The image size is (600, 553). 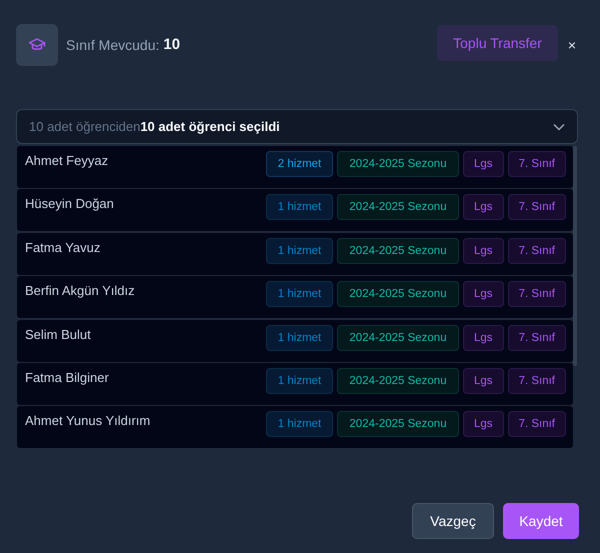 I want to click on student-name: Ahmet Yunus Yıldırım, so click(x=88, y=420).